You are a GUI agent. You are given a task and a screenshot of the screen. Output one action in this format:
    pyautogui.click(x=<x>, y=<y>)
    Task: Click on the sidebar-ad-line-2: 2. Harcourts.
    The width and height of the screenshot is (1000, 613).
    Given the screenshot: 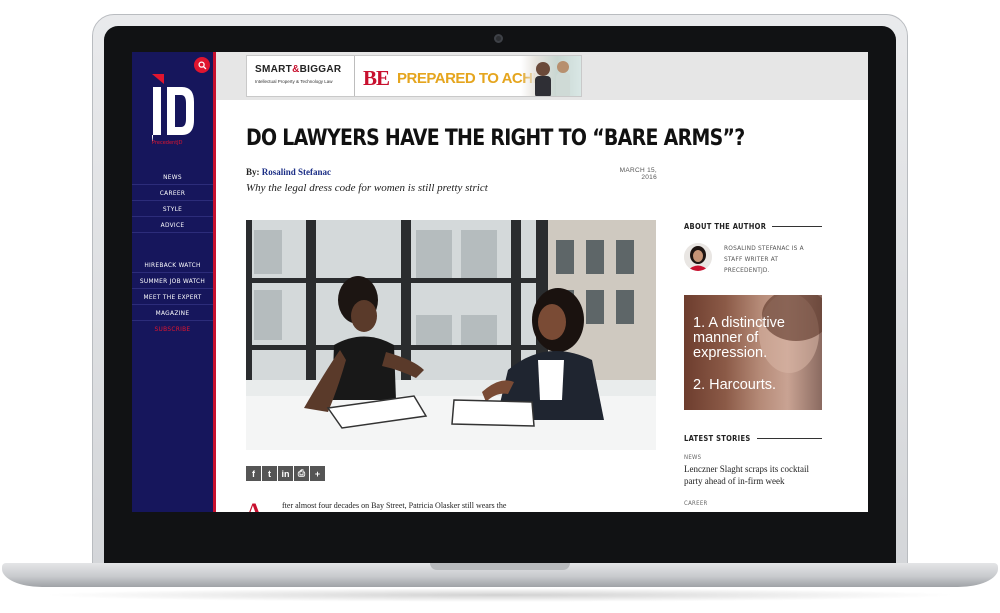 What is the action you would take?
    pyautogui.click(x=734, y=385)
    